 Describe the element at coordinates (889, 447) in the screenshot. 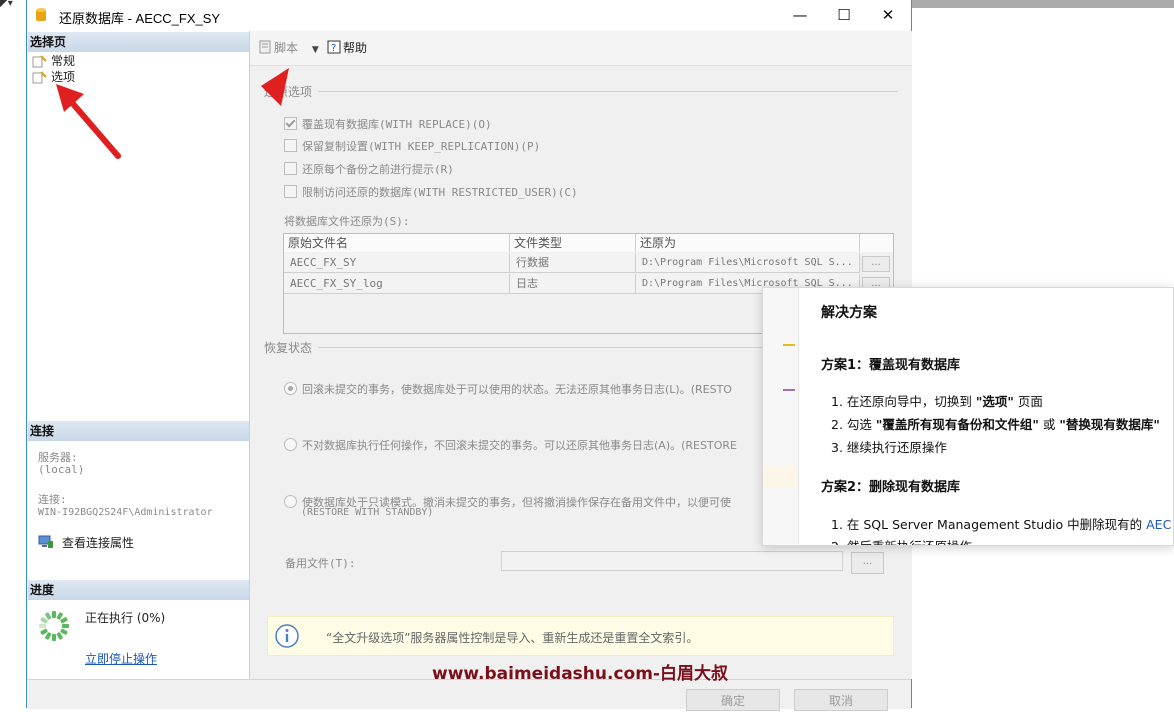

I see `plan1-step3: 3. 继续执行还原操作` at that location.